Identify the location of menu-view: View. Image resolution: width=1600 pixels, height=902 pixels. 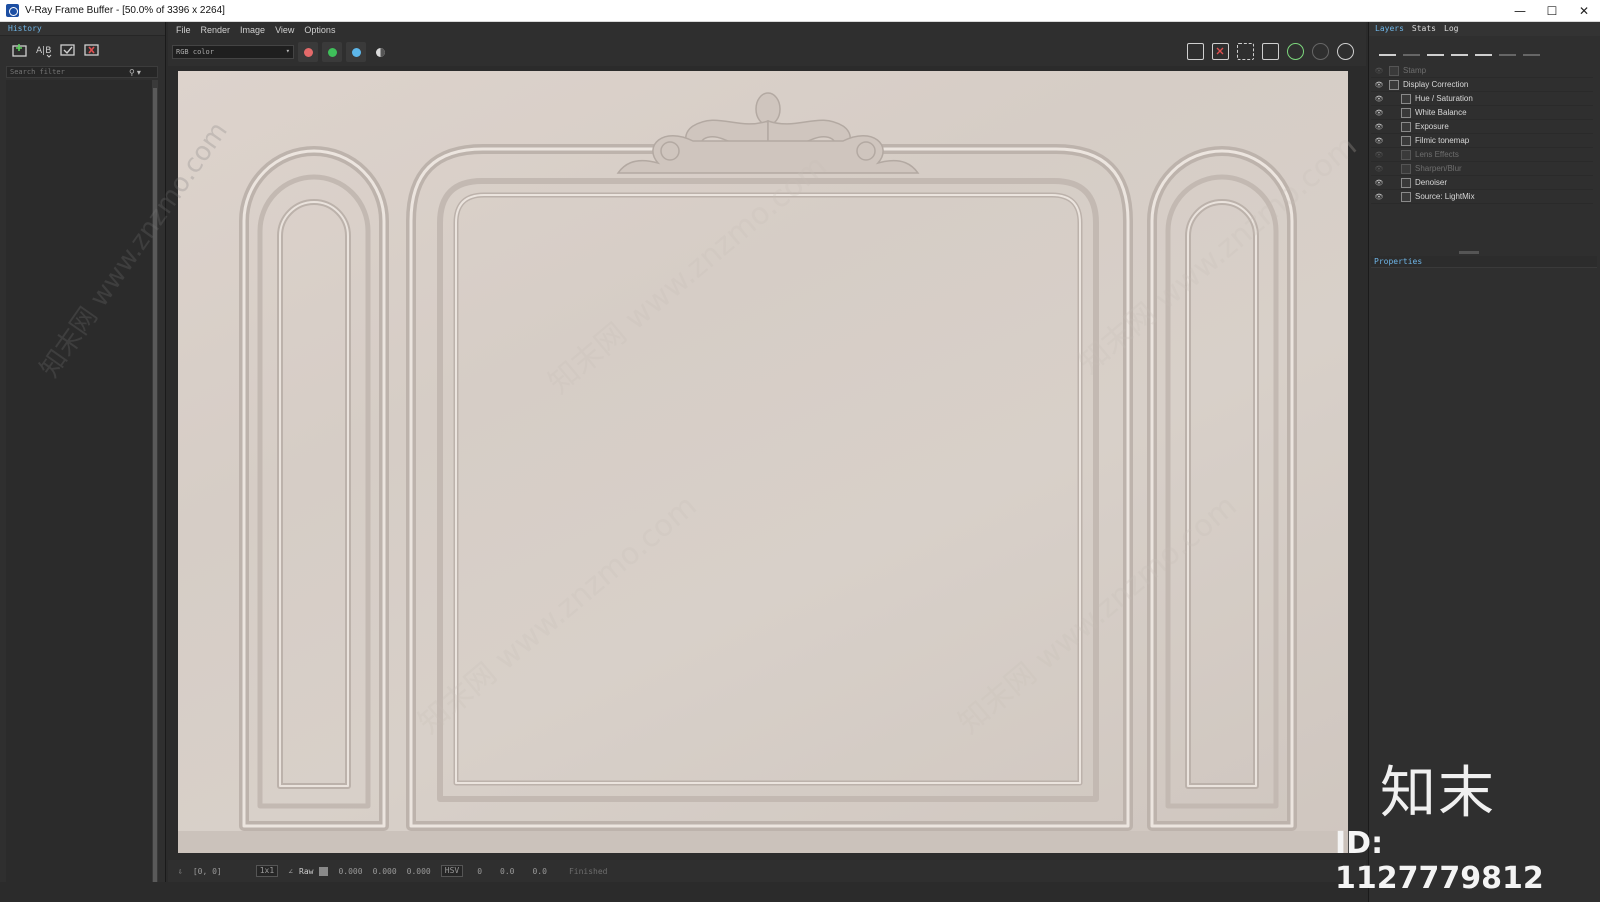
(285, 30).